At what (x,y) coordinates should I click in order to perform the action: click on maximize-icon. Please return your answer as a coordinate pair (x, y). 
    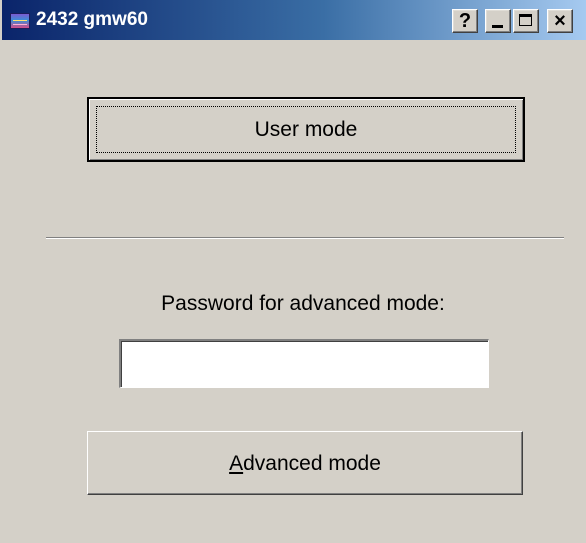
    Looking at the image, I should click on (525, 20).